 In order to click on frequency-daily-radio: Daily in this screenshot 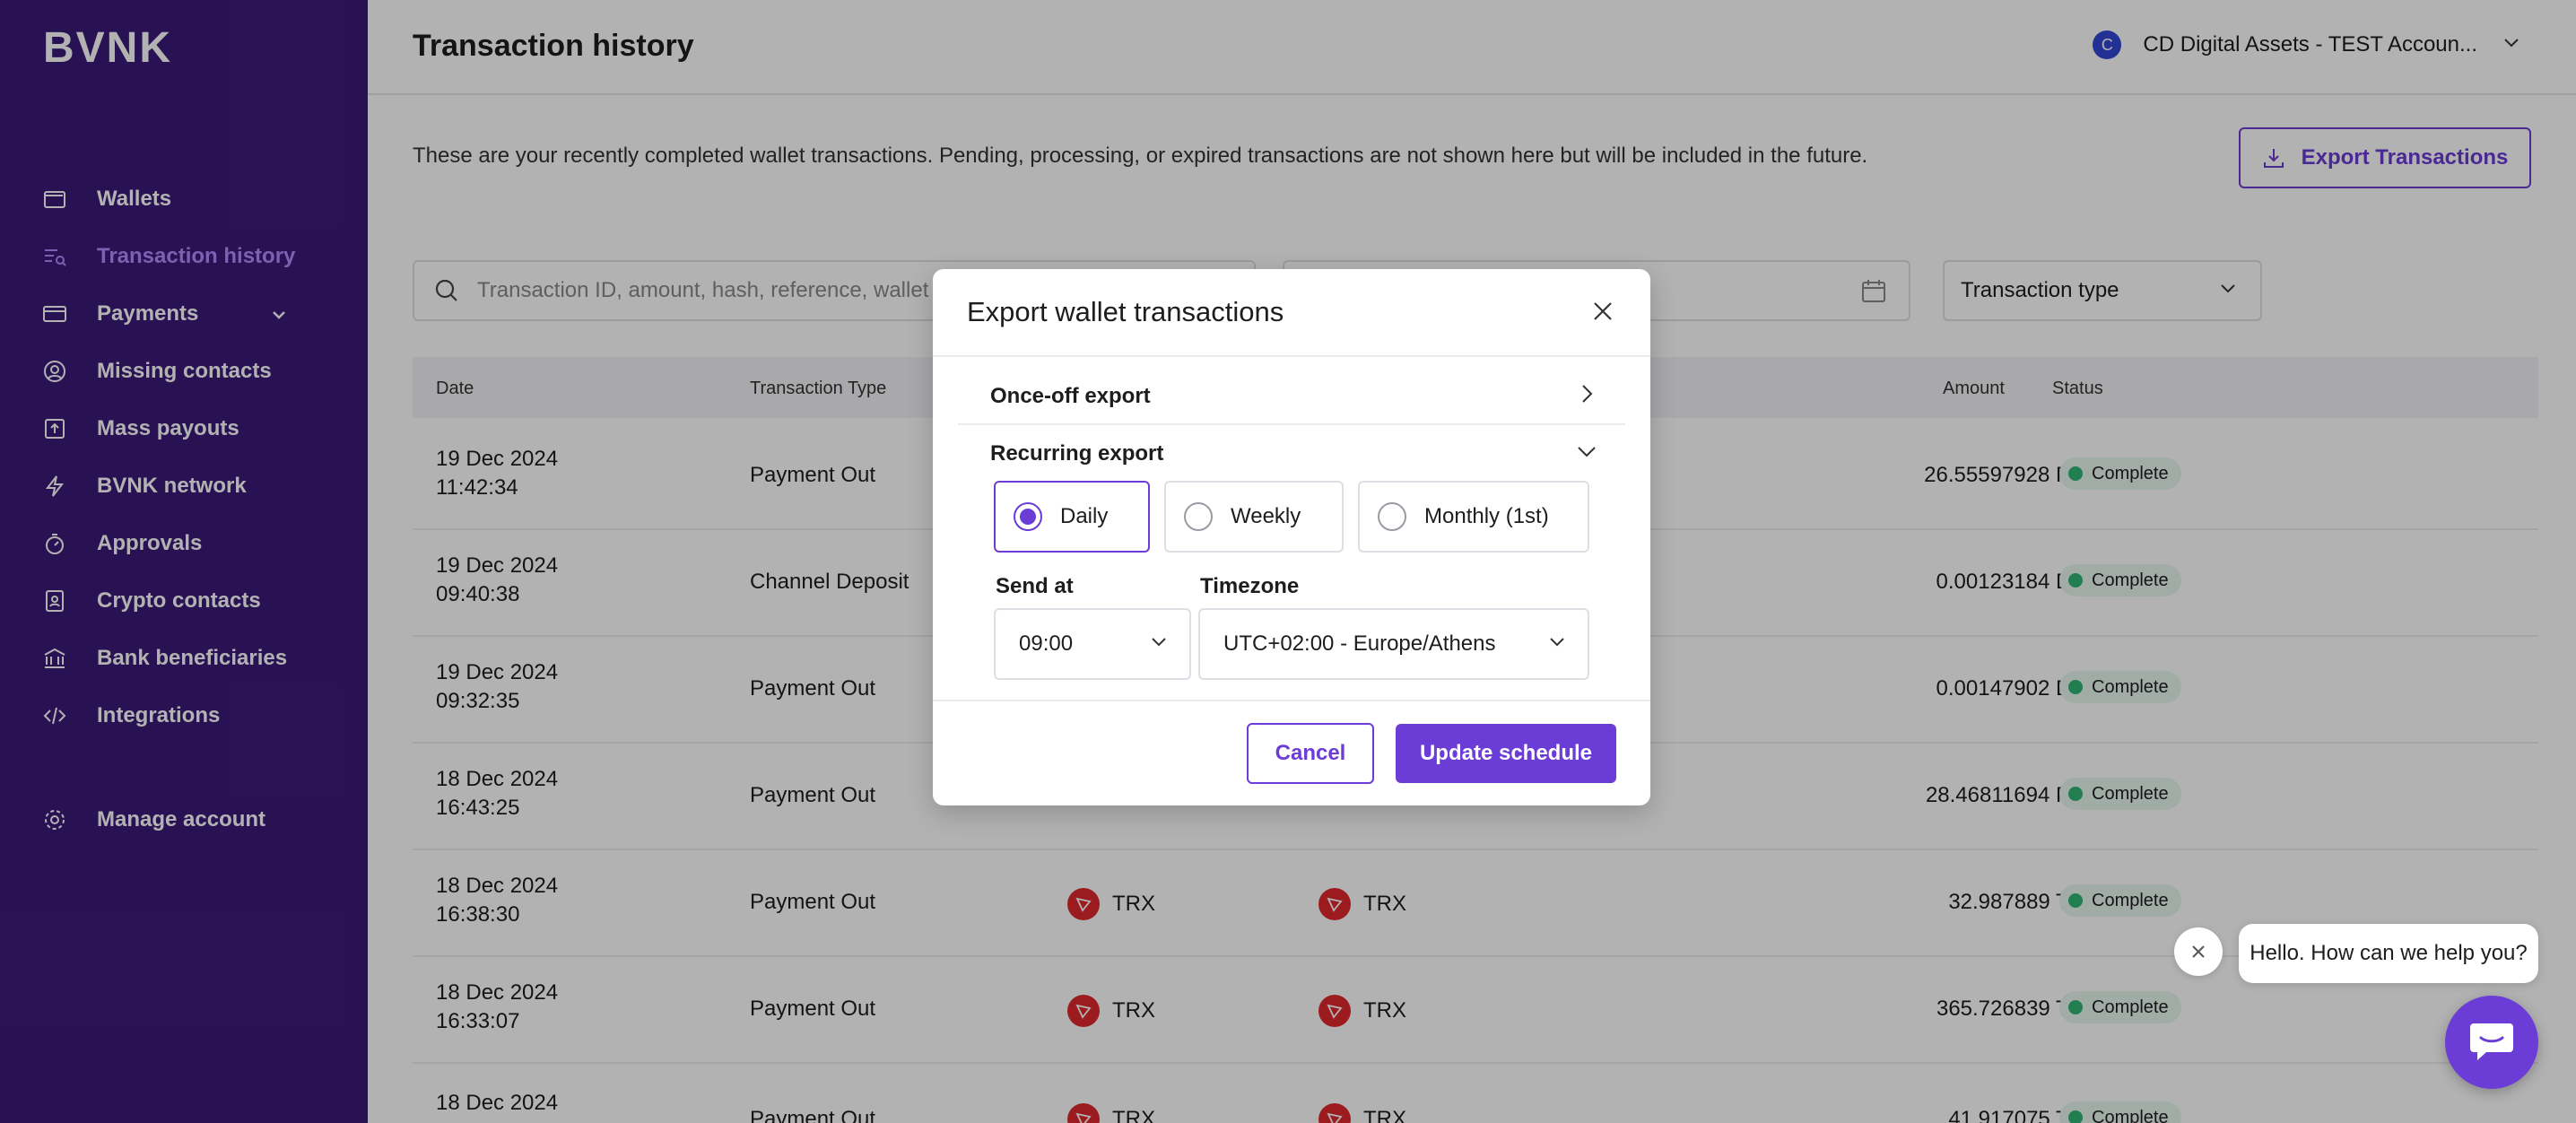, I will do `click(1072, 517)`.